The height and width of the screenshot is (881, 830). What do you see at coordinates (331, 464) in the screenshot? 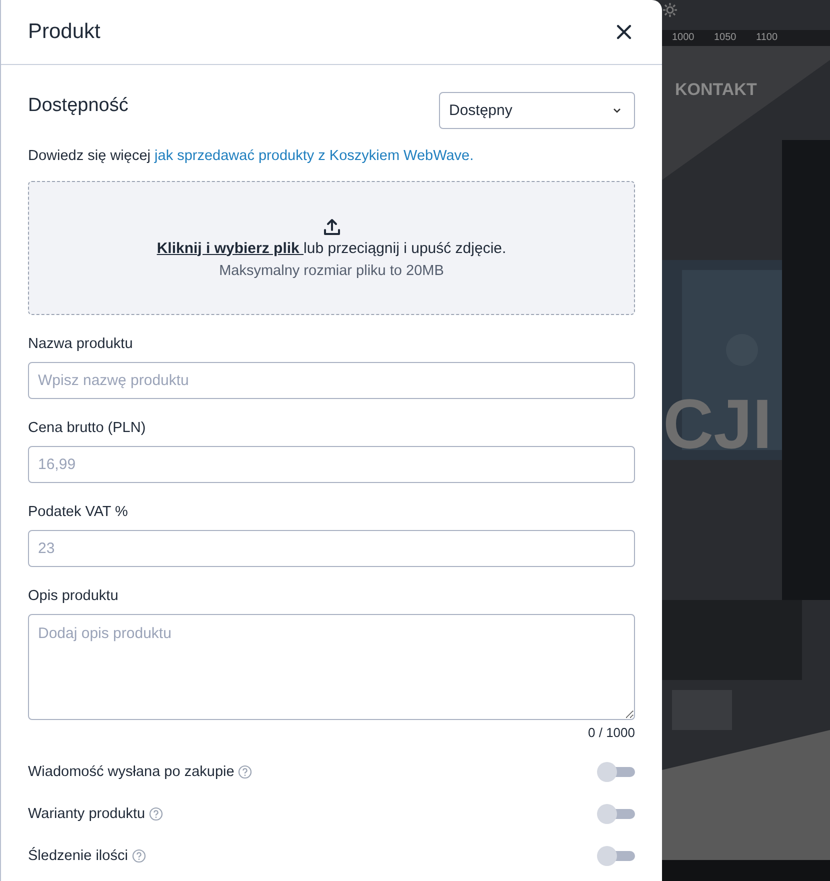
I see `input-field: 16,99` at bounding box center [331, 464].